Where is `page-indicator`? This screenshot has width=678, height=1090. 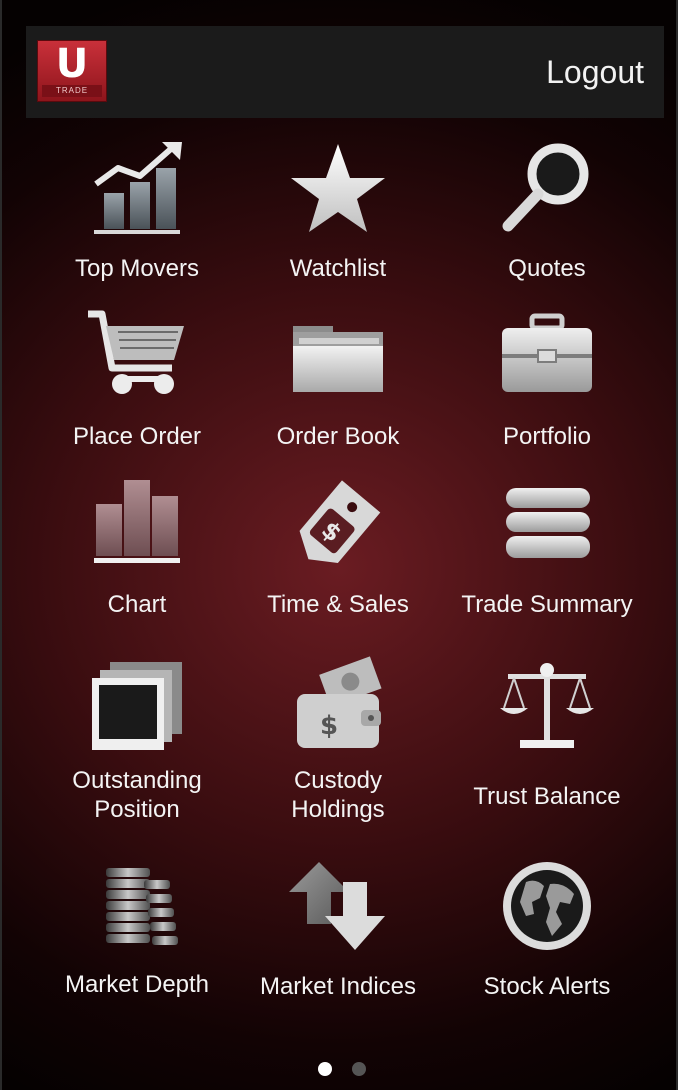 page-indicator is located at coordinates (339, 1070).